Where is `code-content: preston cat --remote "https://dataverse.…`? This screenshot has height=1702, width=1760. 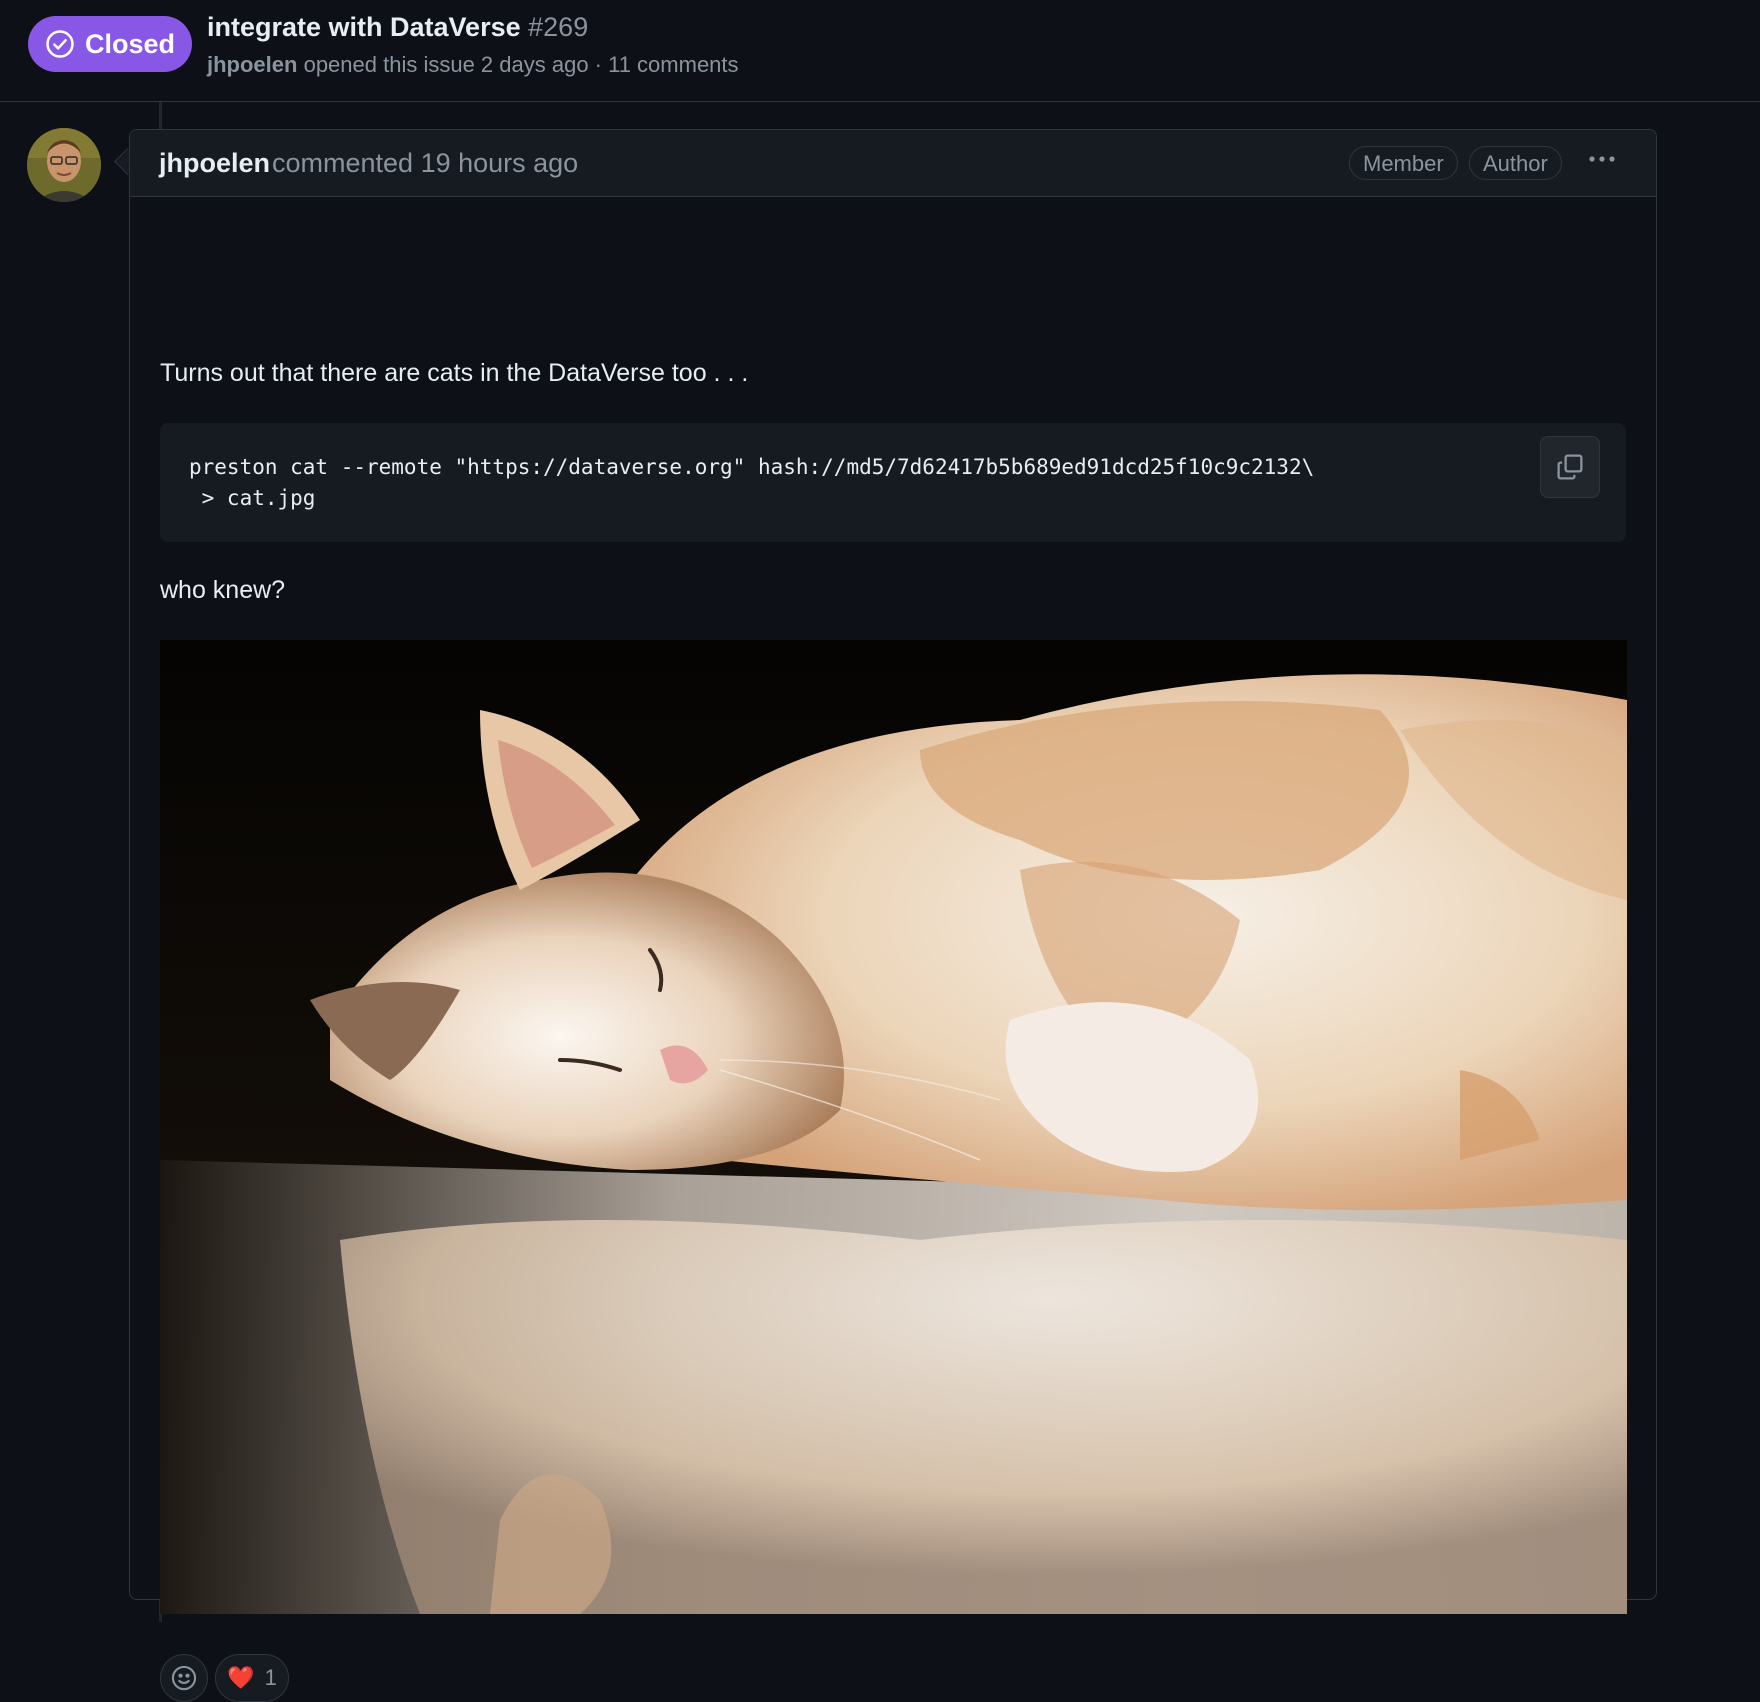
code-content: preston cat --remote "https://dataverse.… is located at coordinates (752, 482).